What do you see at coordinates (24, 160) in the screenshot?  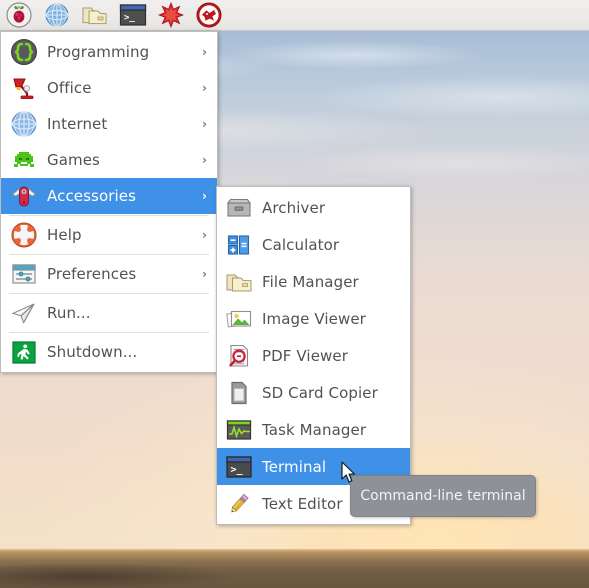 I see `space-invader-icon` at bounding box center [24, 160].